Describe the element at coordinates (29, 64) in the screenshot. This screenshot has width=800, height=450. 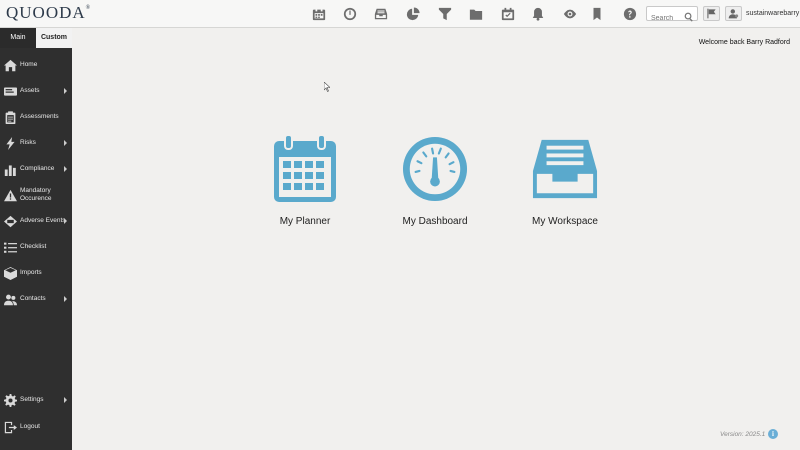
I see `sidebar-item-label: Home` at that location.